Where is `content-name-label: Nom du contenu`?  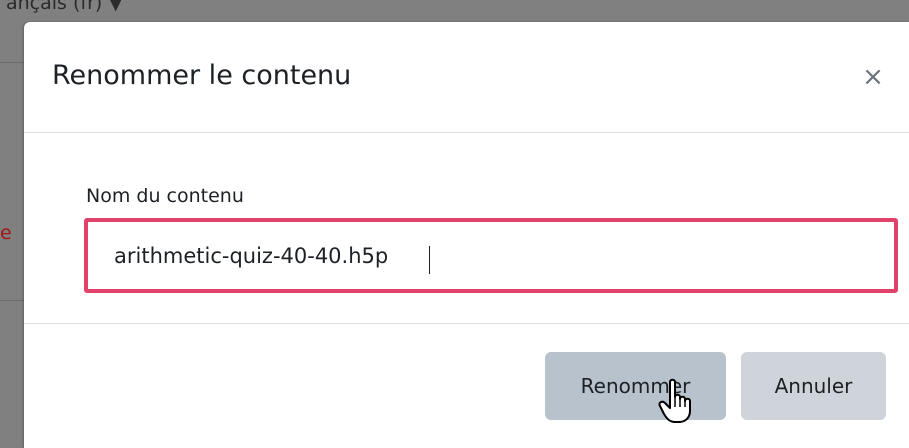
content-name-label: Nom du contenu is located at coordinates (165, 196).